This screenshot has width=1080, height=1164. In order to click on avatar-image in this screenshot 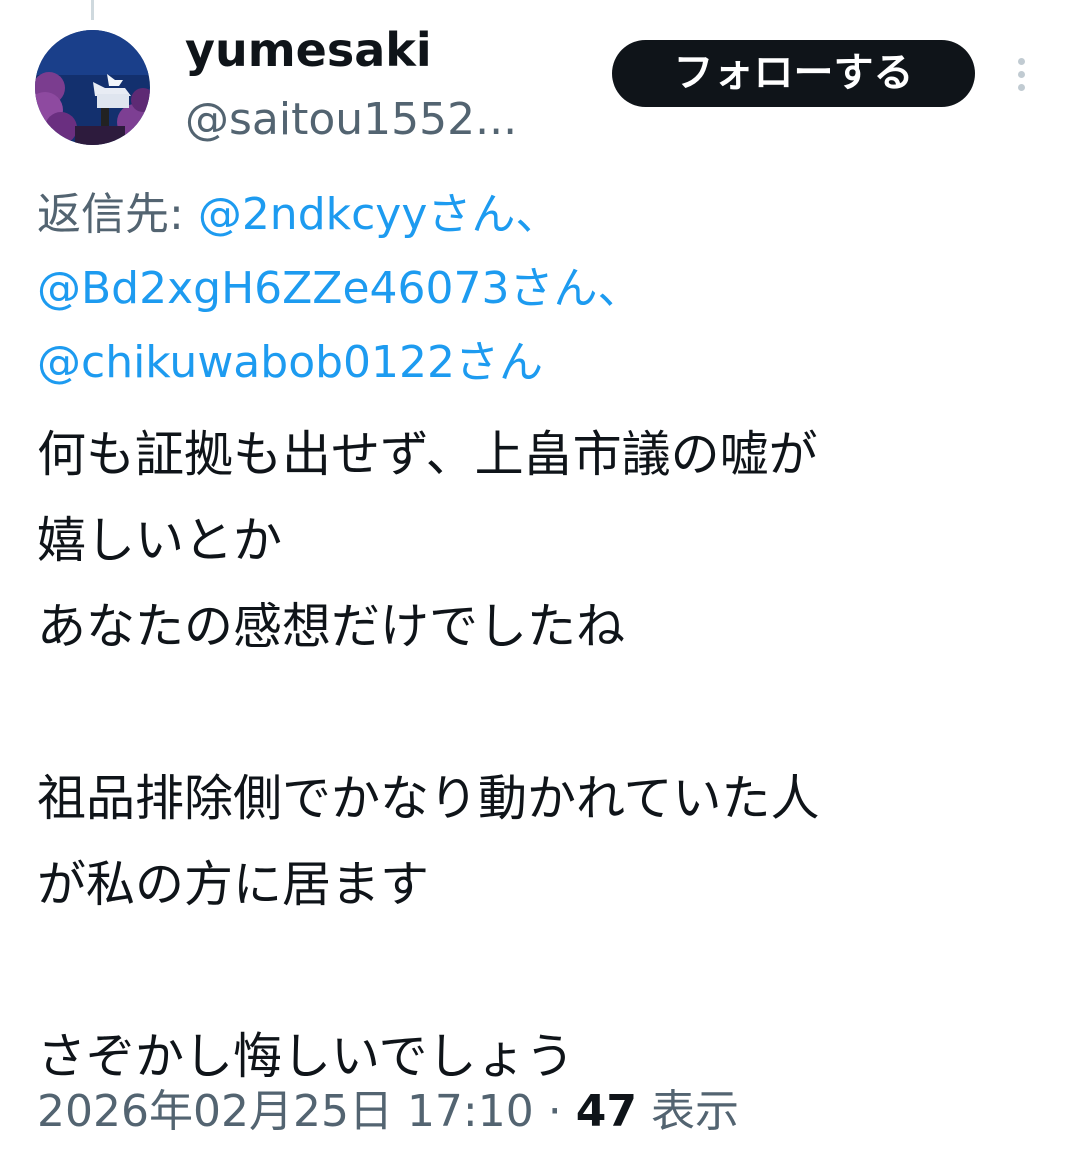, I will do `click(92, 87)`.